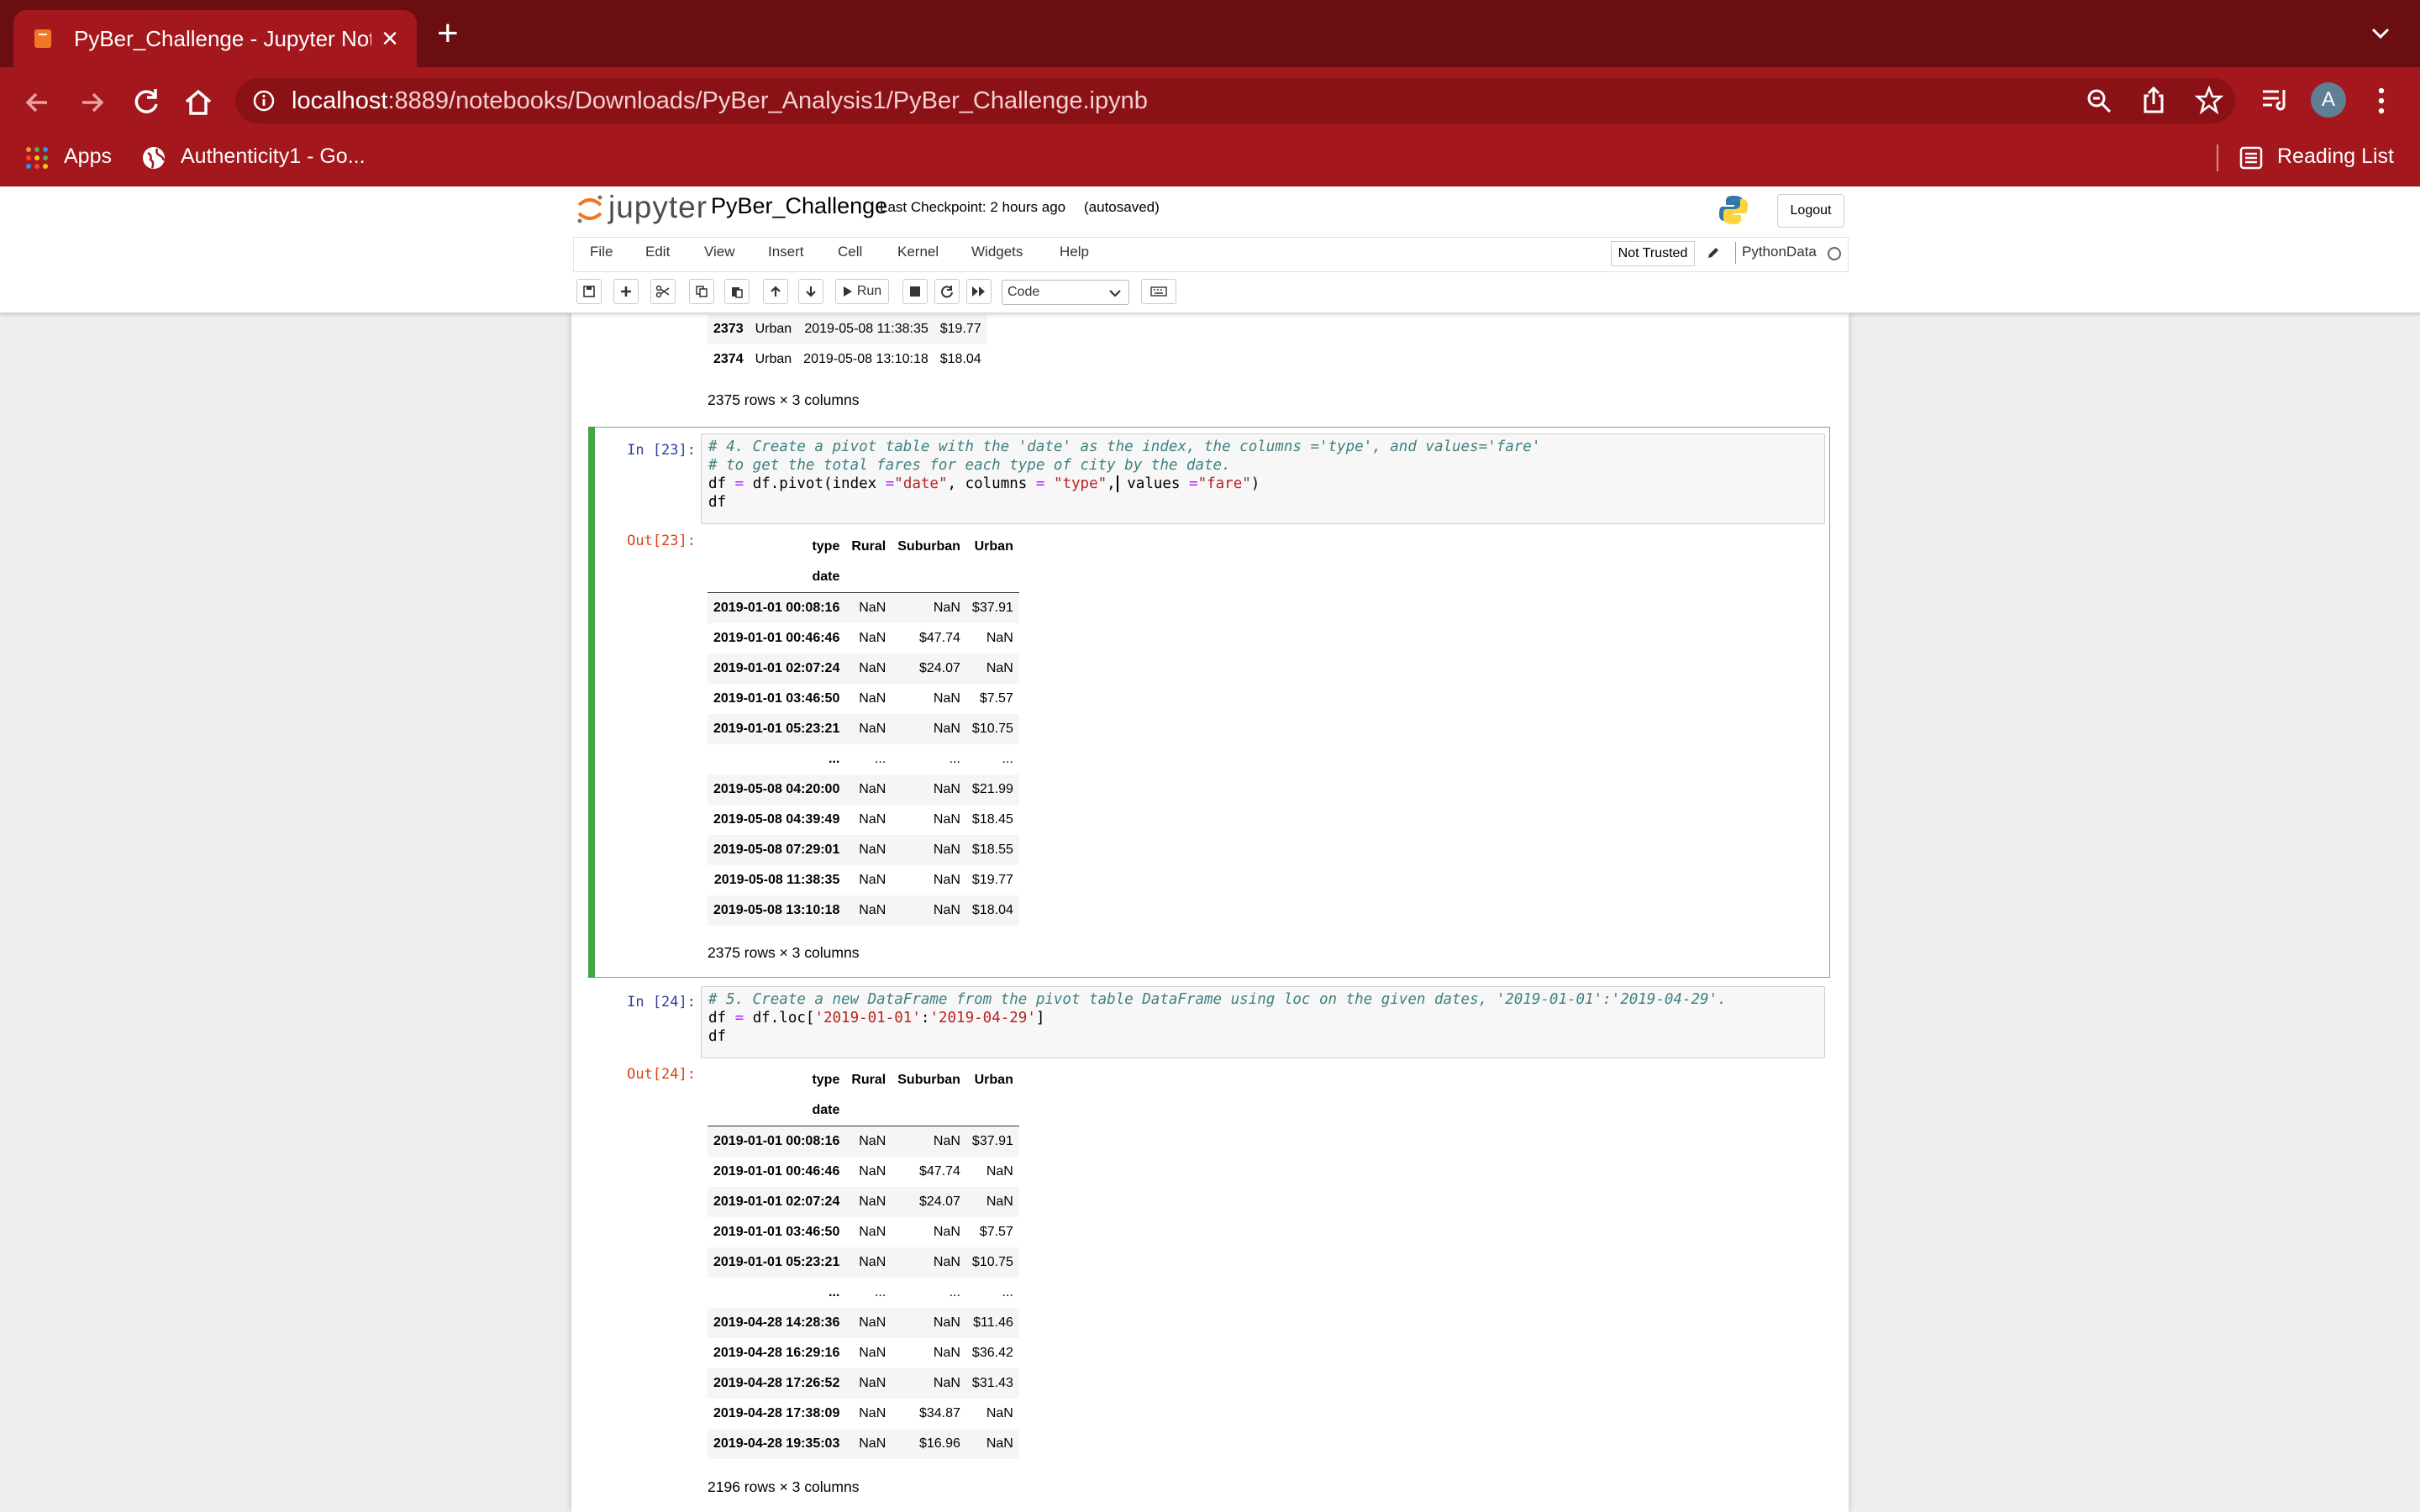 This screenshot has height=1512, width=2420. I want to click on menu-insert: Insert, so click(786, 252).